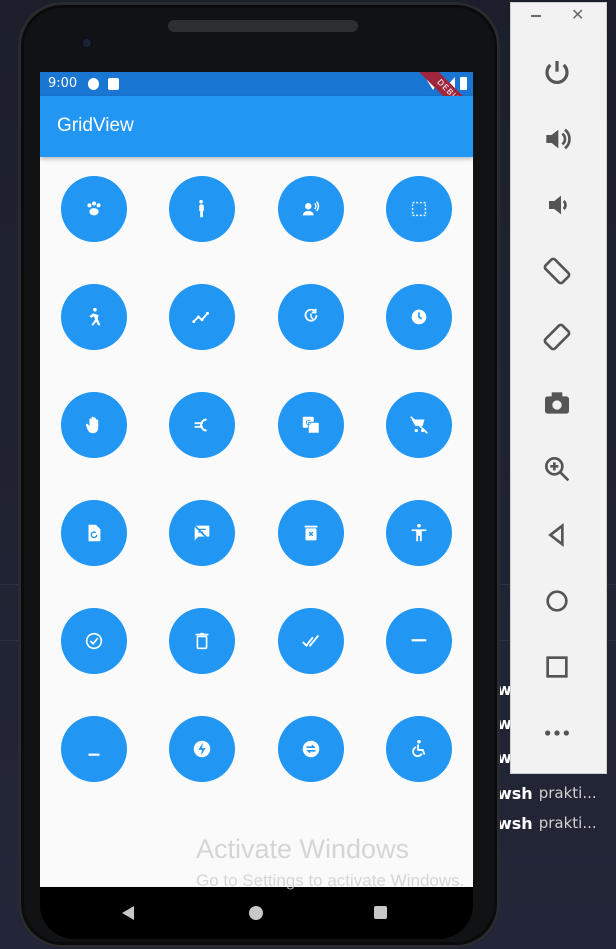 The height and width of the screenshot is (949, 616). I want to click on delete-icon, so click(202, 641).